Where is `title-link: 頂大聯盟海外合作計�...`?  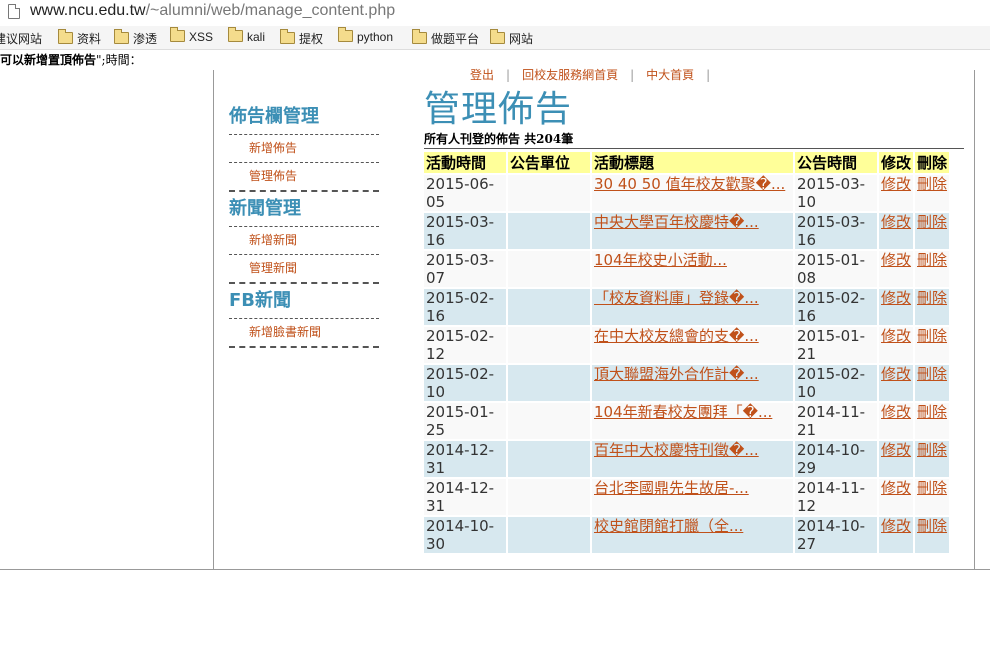 title-link: 頂大聯盟海外合作計�... is located at coordinates (676, 374).